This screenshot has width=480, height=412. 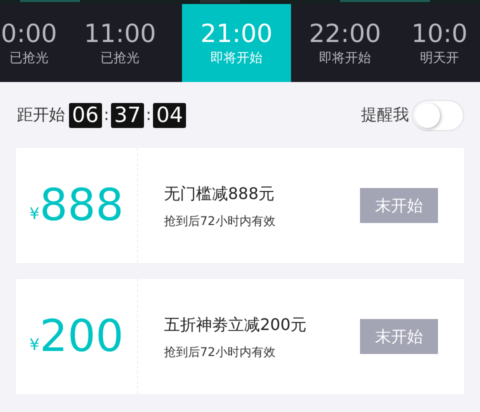 What do you see at coordinates (41, 115) in the screenshot?
I see `countdown-label: 距开始` at bounding box center [41, 115].